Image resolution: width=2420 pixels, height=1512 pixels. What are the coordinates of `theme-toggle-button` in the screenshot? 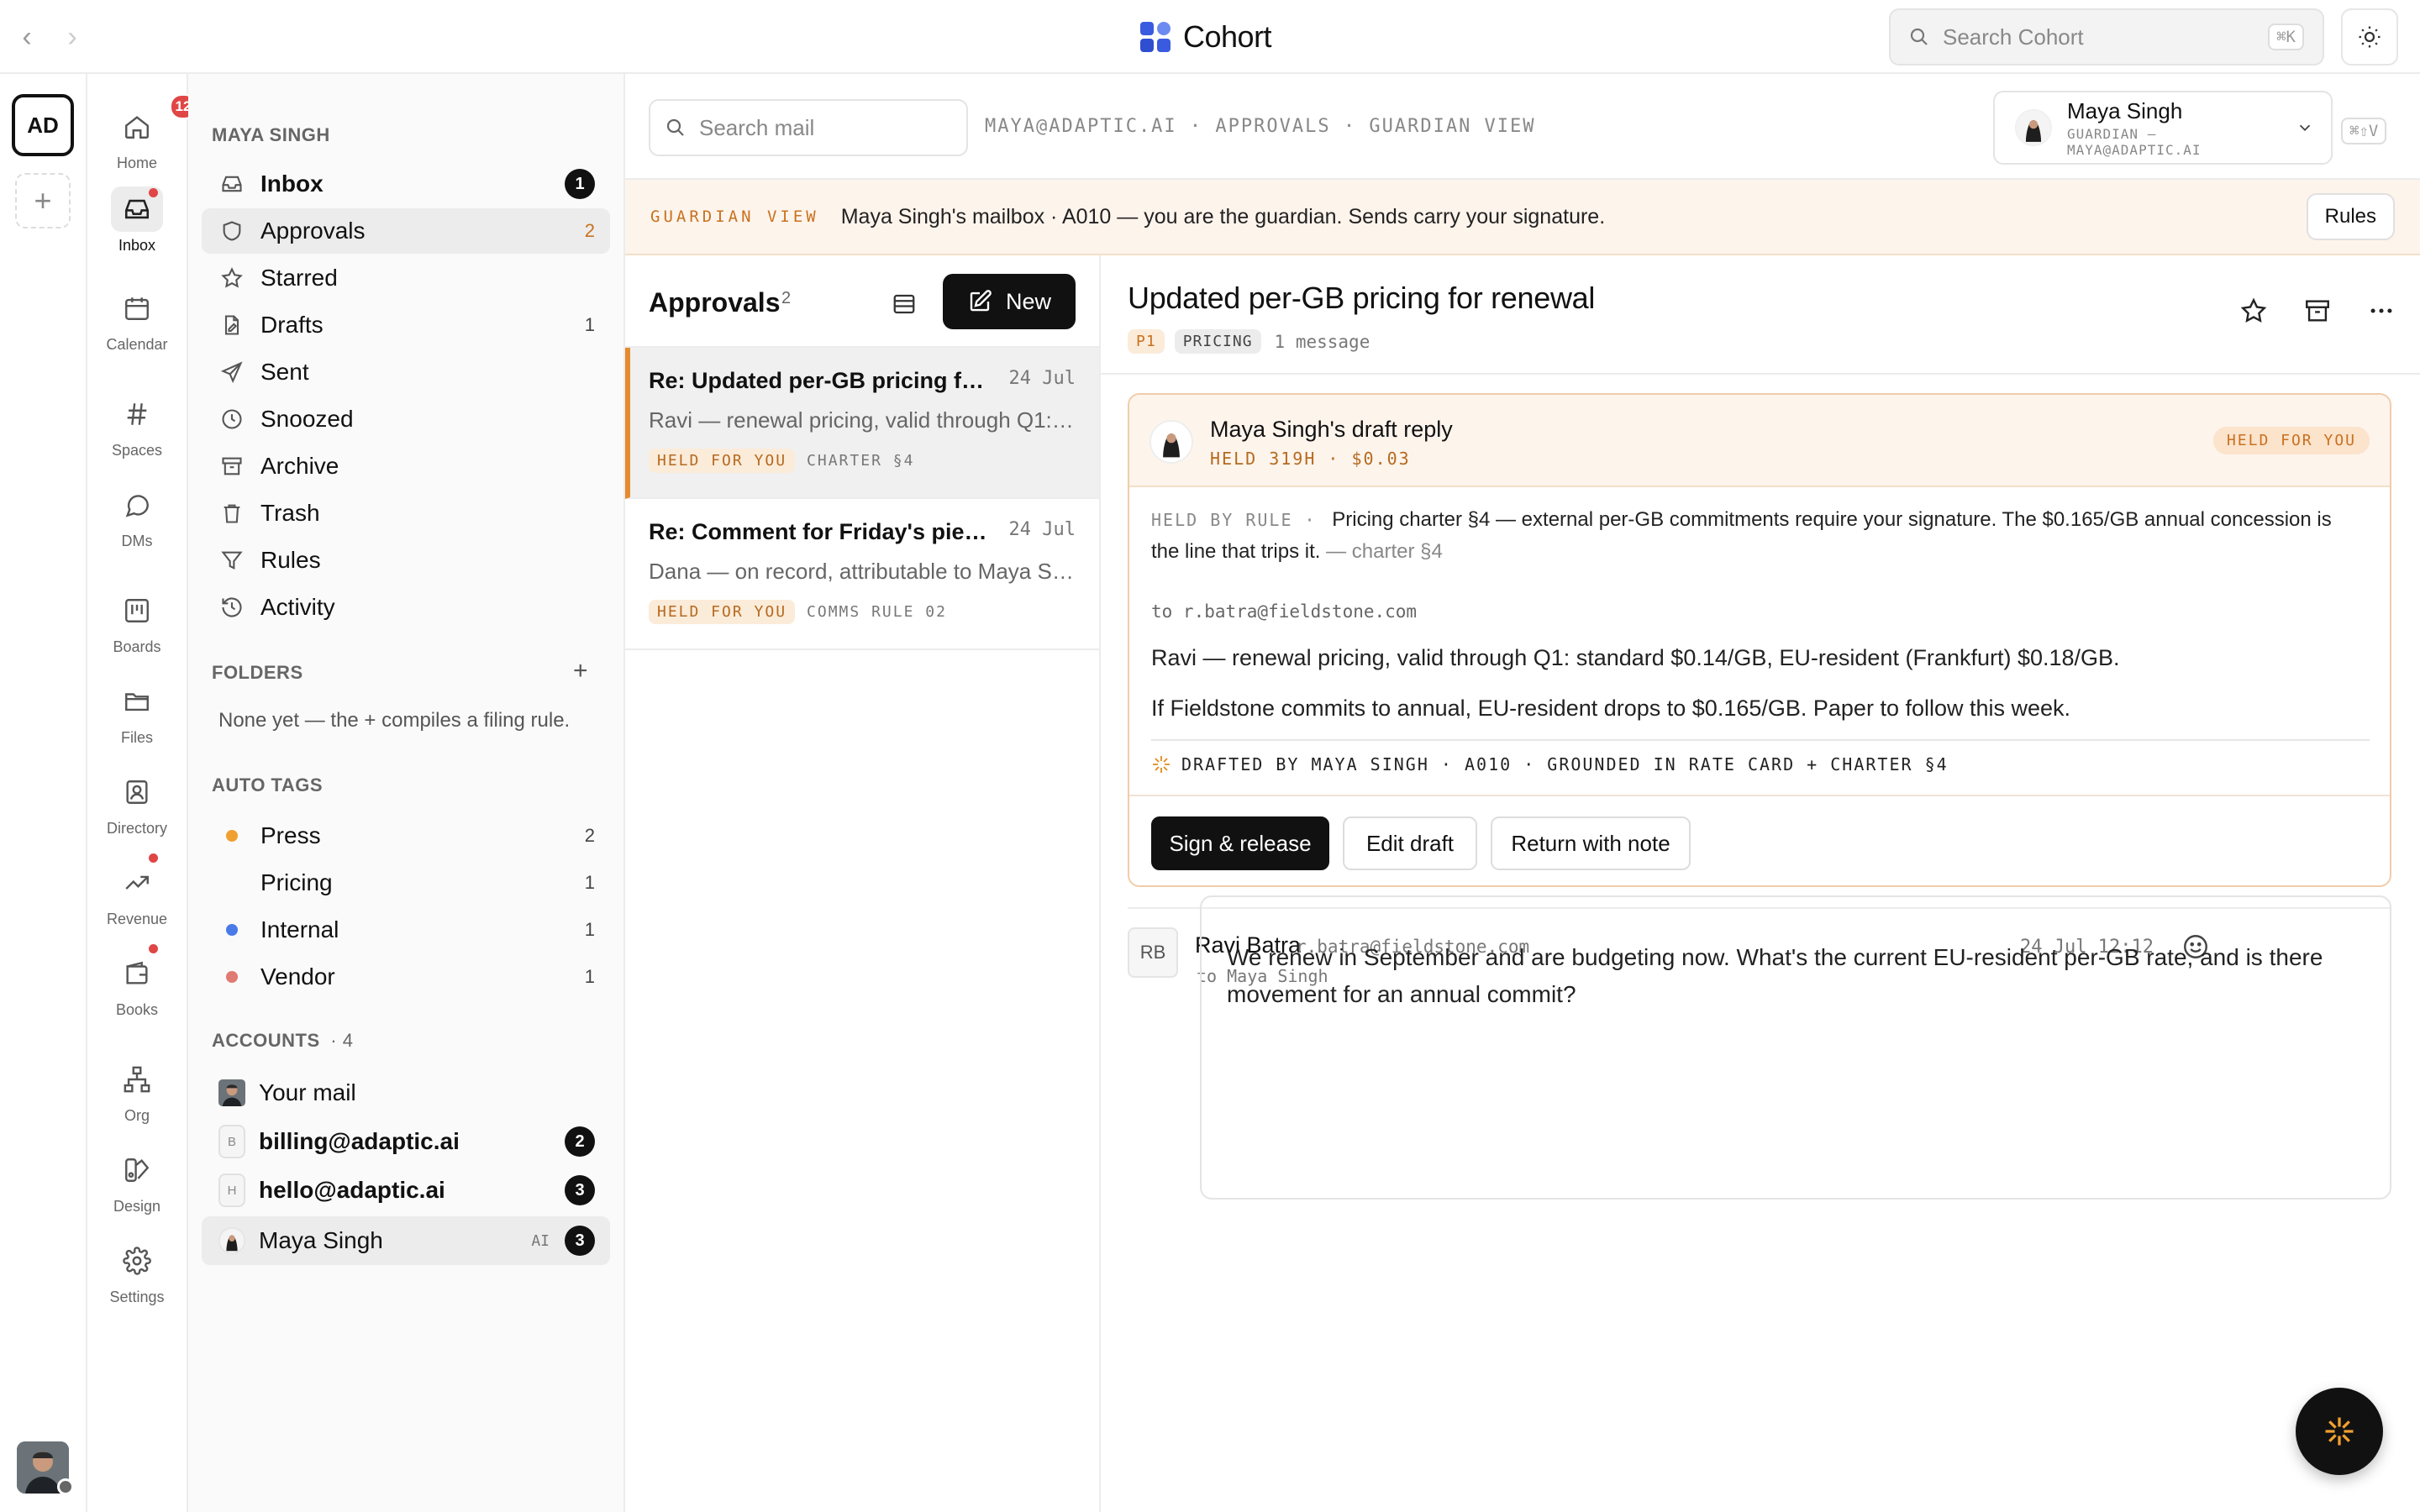 It's located at (2369, 37).